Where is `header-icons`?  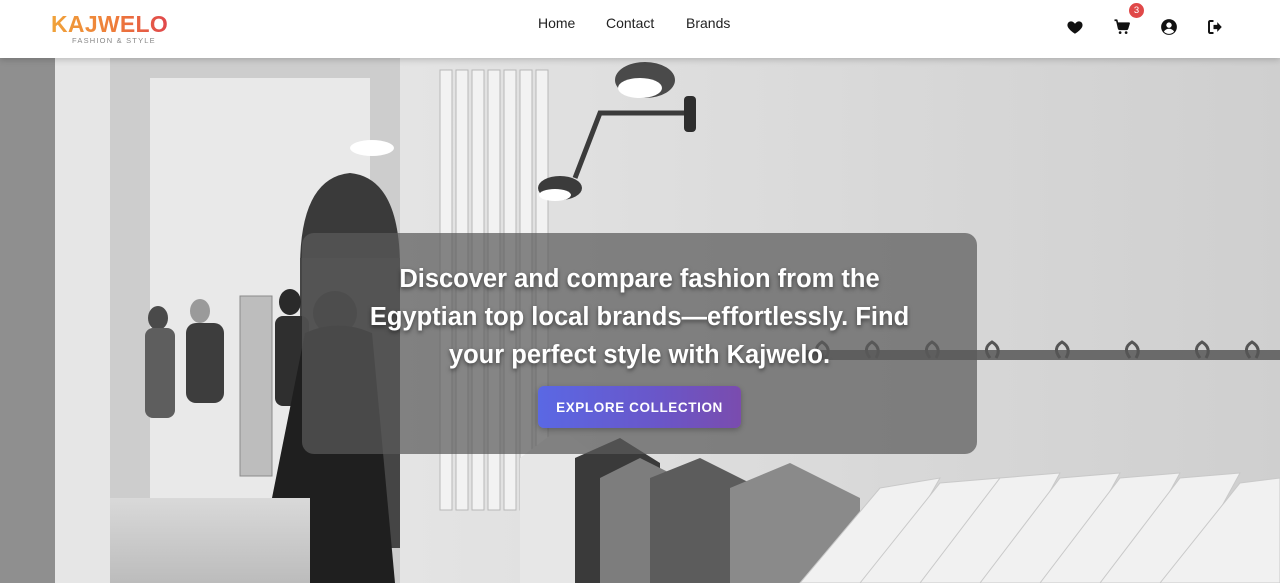 header-icons is located at coordinates (1146, 30).